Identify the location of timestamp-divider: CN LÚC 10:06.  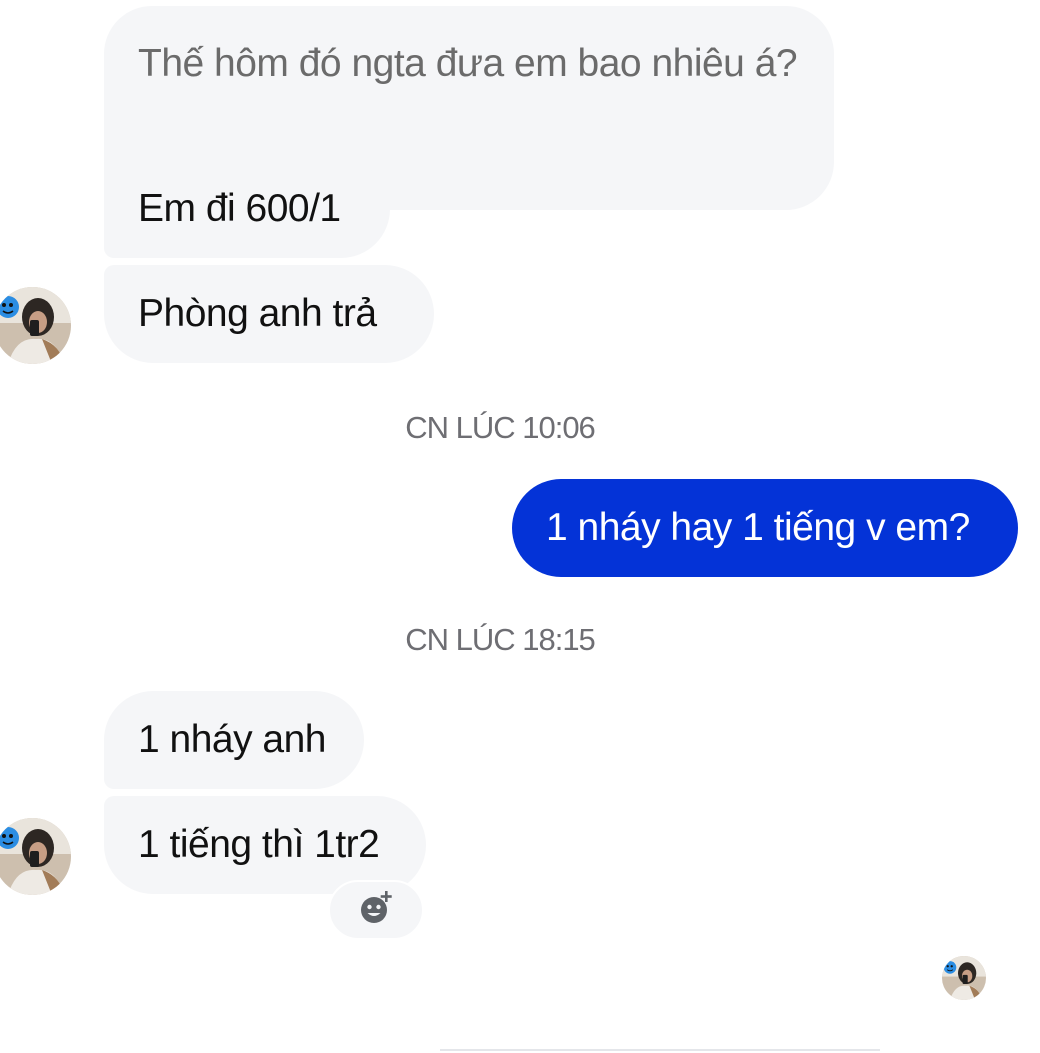
(500, 427).